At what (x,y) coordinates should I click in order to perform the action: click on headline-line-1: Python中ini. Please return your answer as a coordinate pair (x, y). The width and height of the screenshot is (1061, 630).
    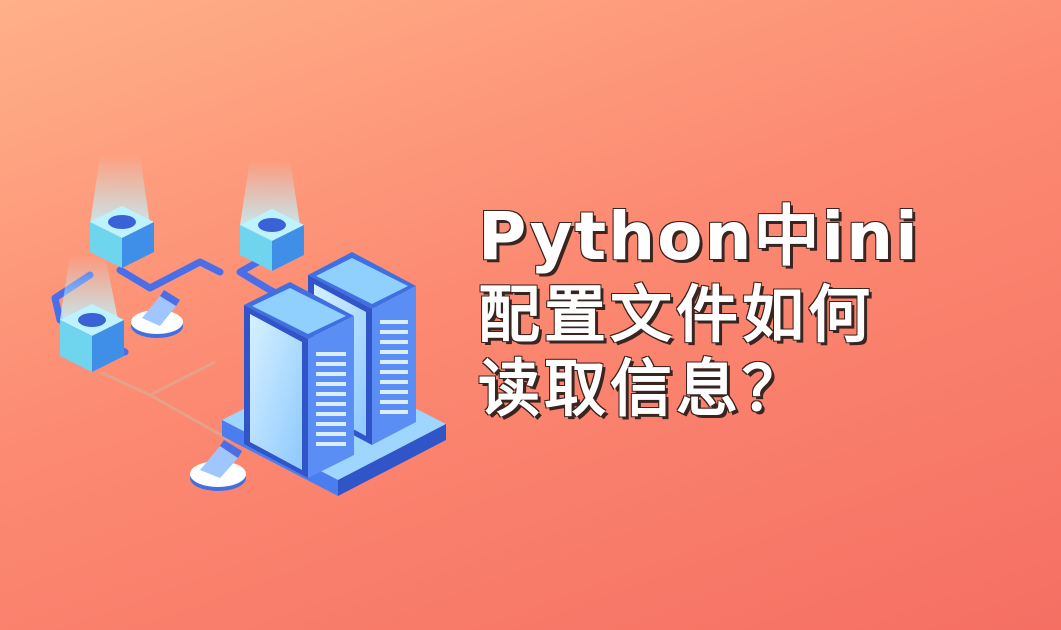
    Looking at the image, I should click on (699, 236).